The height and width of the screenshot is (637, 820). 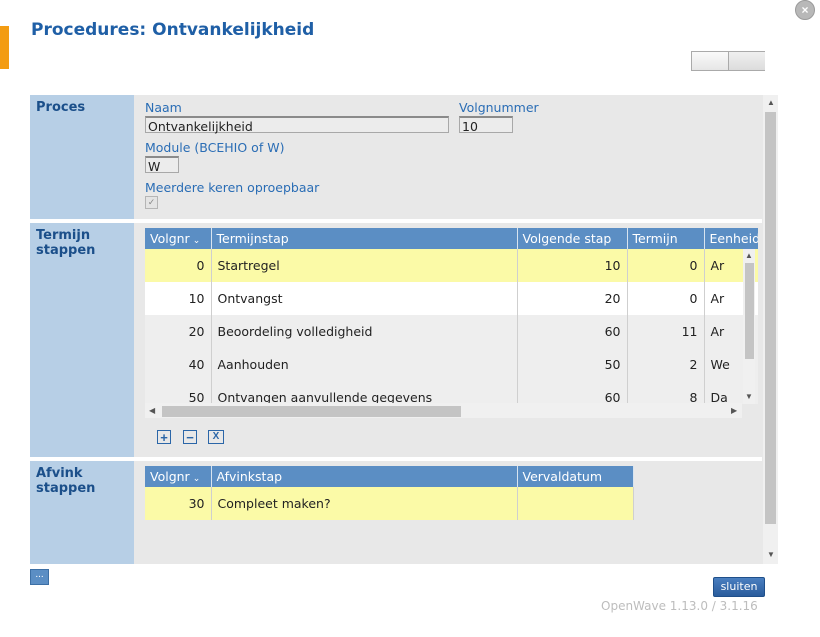 What do you see at coordinates (364, 364) in the screenshot?
I see `cell-stap: Aanhouden` at bounding box center [364, 364].